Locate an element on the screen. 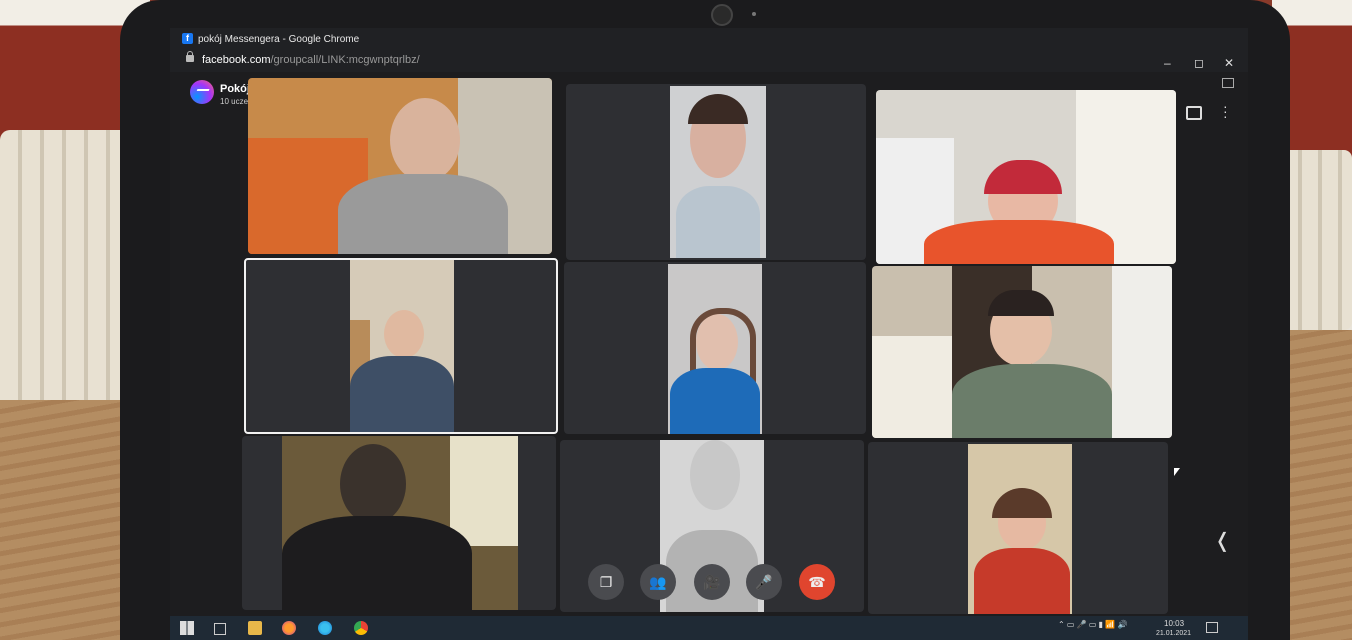  window-title: pokój Messengera - Google Chrome is located at coordinates (279, 39).